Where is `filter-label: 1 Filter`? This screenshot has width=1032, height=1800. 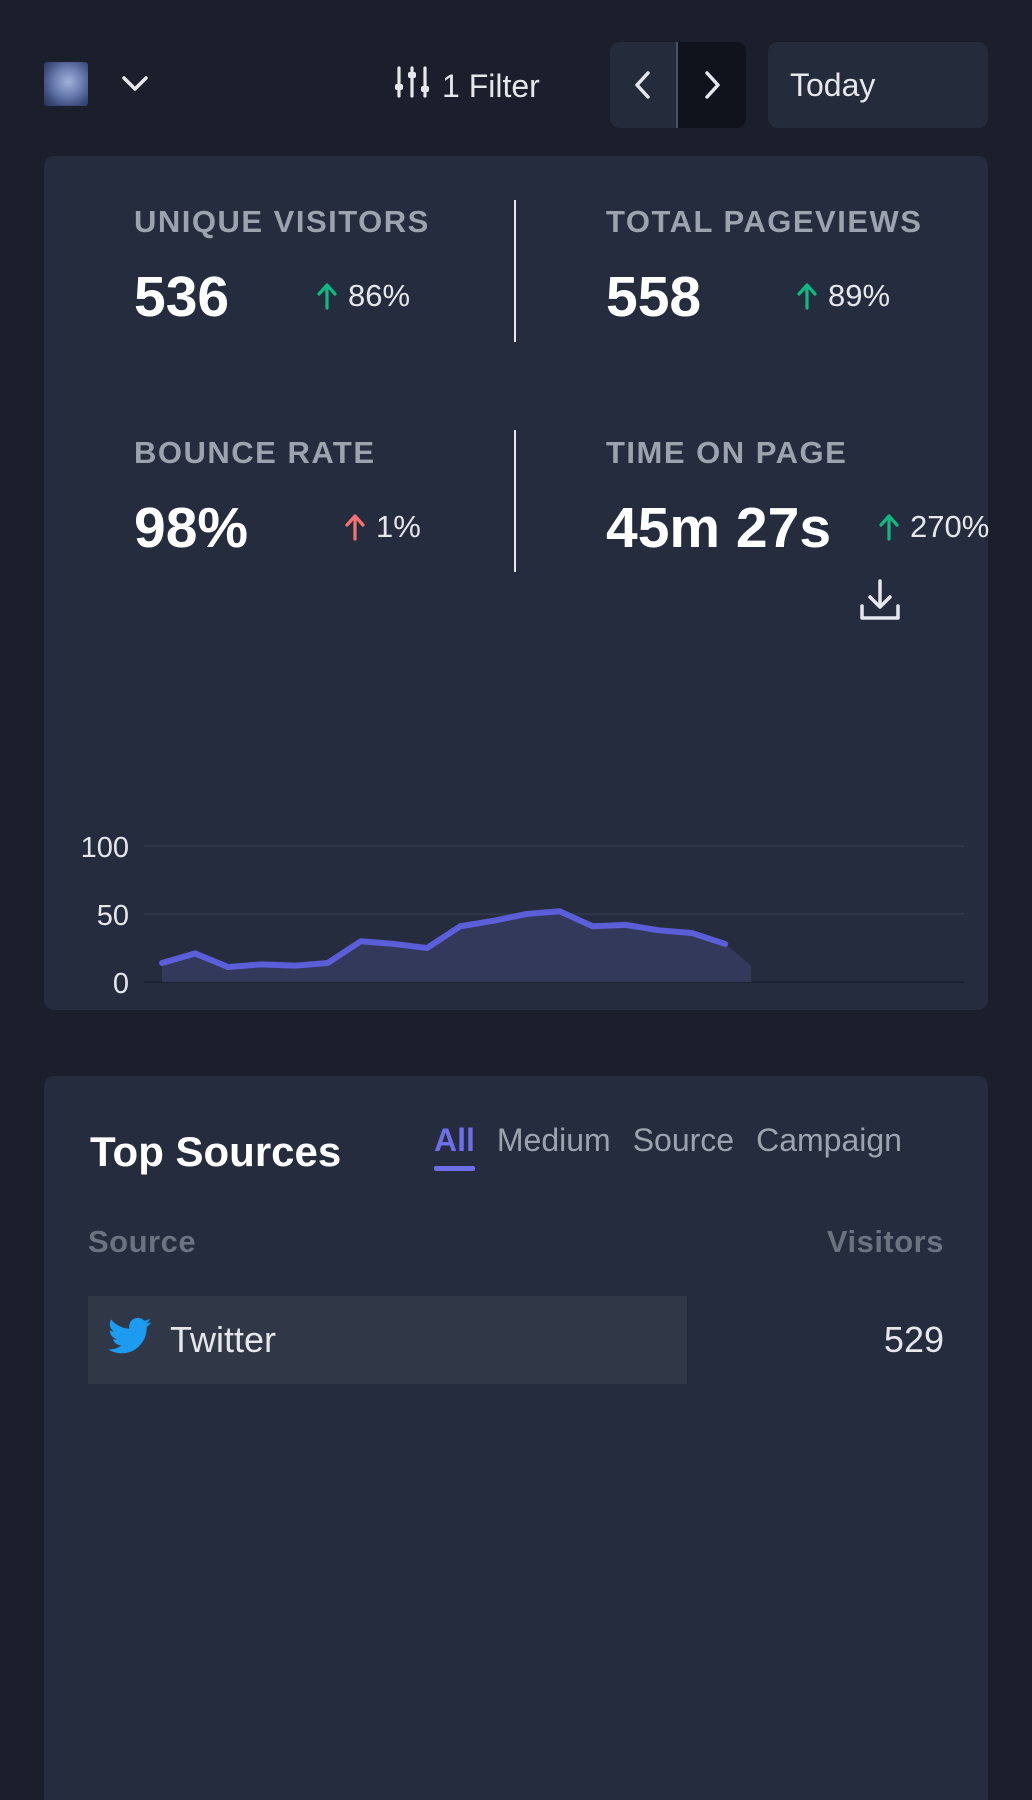 filter-label: 1 Filter is located at coordinates (491, 85).